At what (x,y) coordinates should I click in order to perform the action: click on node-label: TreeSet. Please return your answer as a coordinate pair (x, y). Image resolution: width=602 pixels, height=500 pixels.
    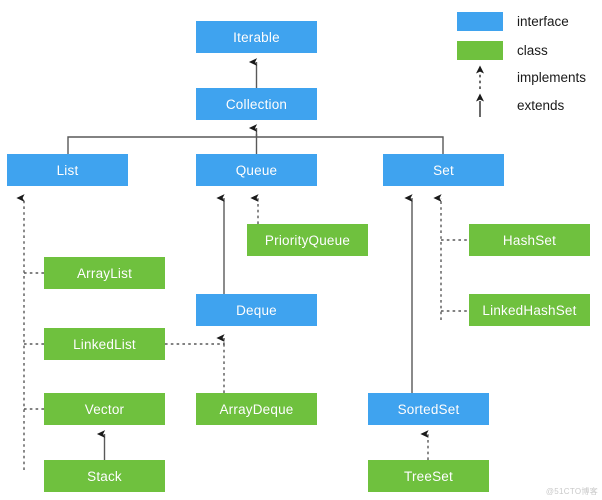
    Looking at the image, I should click on (428, 476).